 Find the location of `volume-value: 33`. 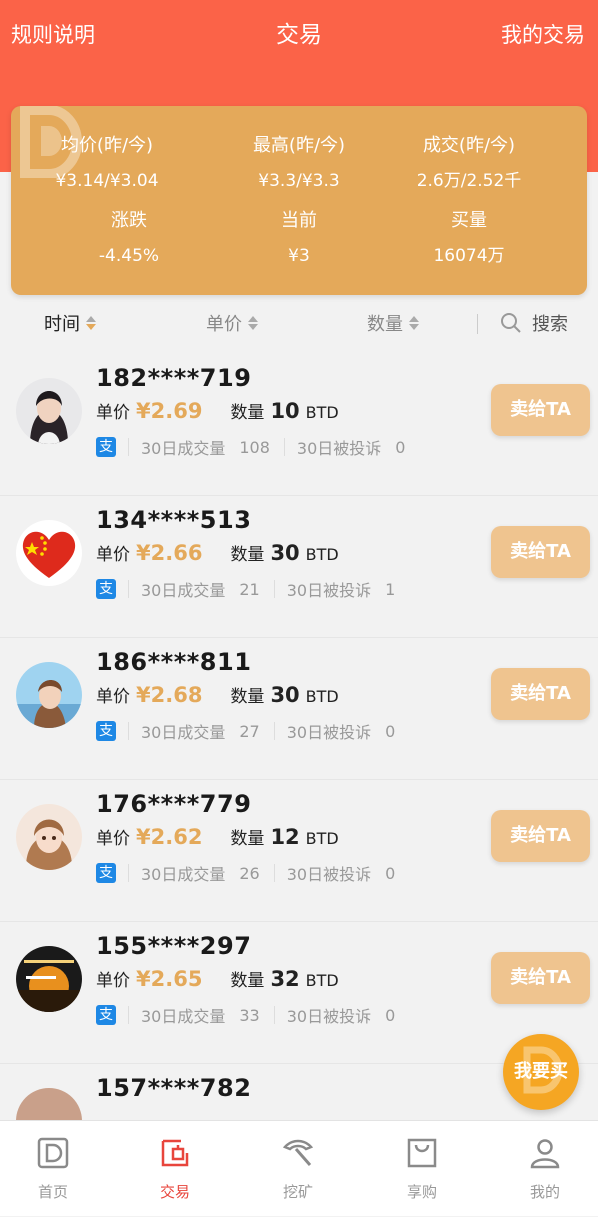

volume-value: 33 is located at coordinates (249, 1015).